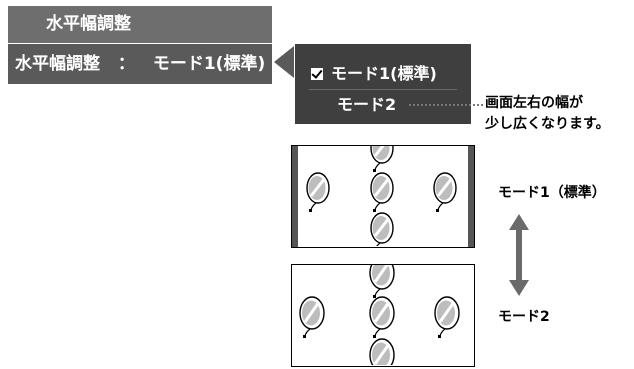 This screenshot has width=634, height=369. What do you see at coordinates (524, 317) in the screenshot?
I see `mode2-label: モード2` at bounding box center [524, 317].